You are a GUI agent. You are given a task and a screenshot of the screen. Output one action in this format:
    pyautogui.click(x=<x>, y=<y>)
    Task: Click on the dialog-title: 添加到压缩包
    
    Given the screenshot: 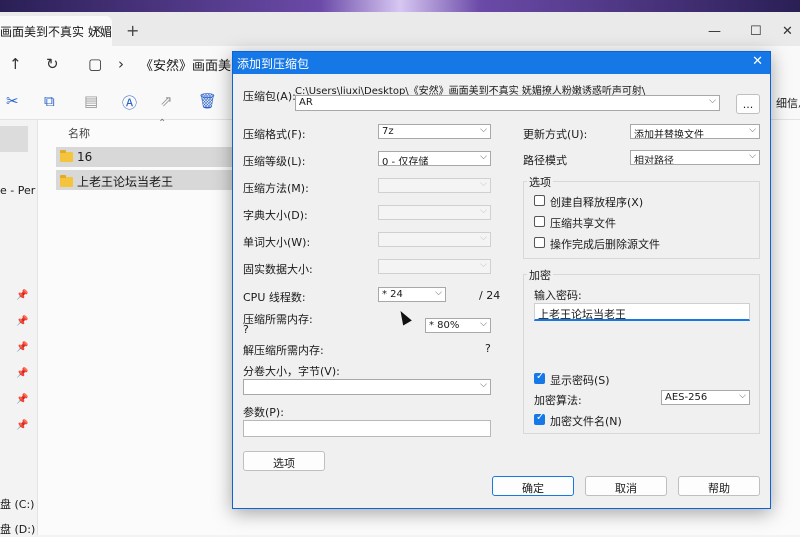 What is the action you would take?
    pyautogui.click(x=273, y=64)
    